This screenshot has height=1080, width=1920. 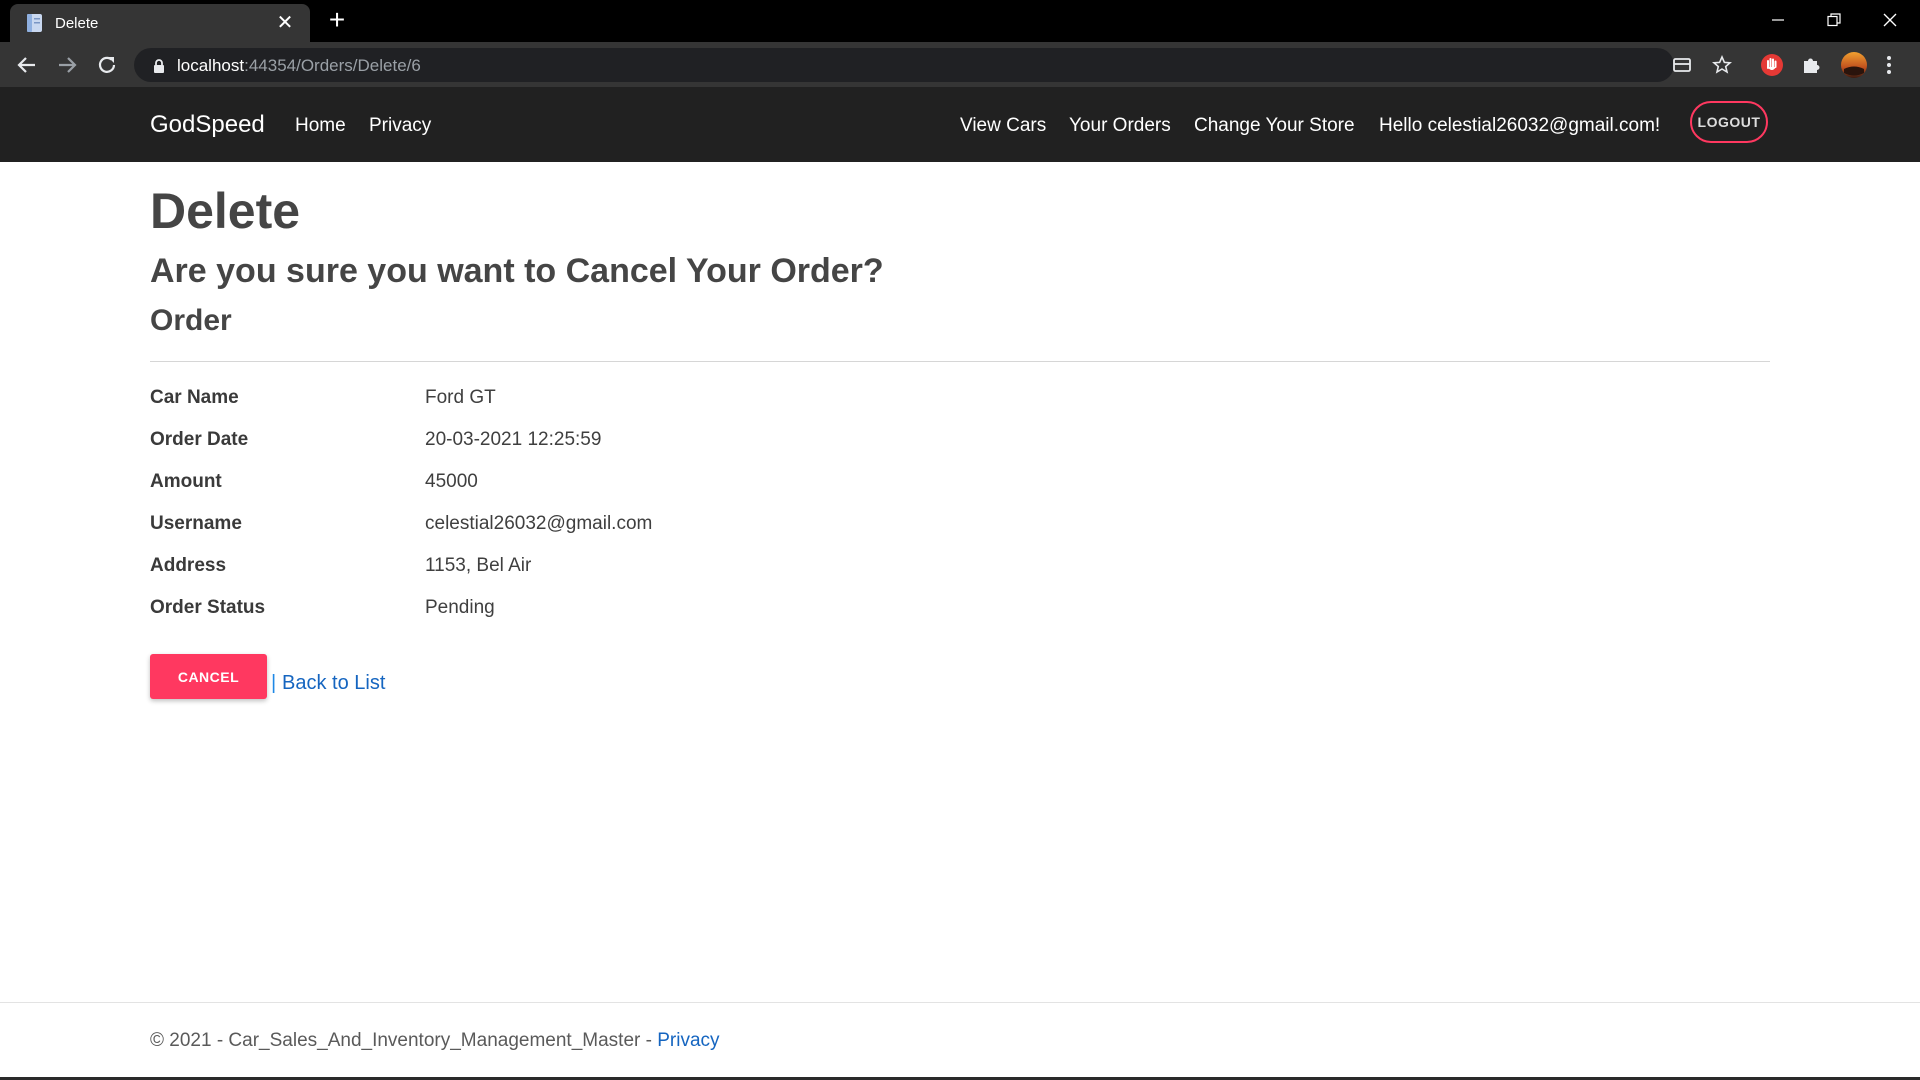 I want to click on nav-link-view-cars: View Cars, so click(x=1003, y=126).